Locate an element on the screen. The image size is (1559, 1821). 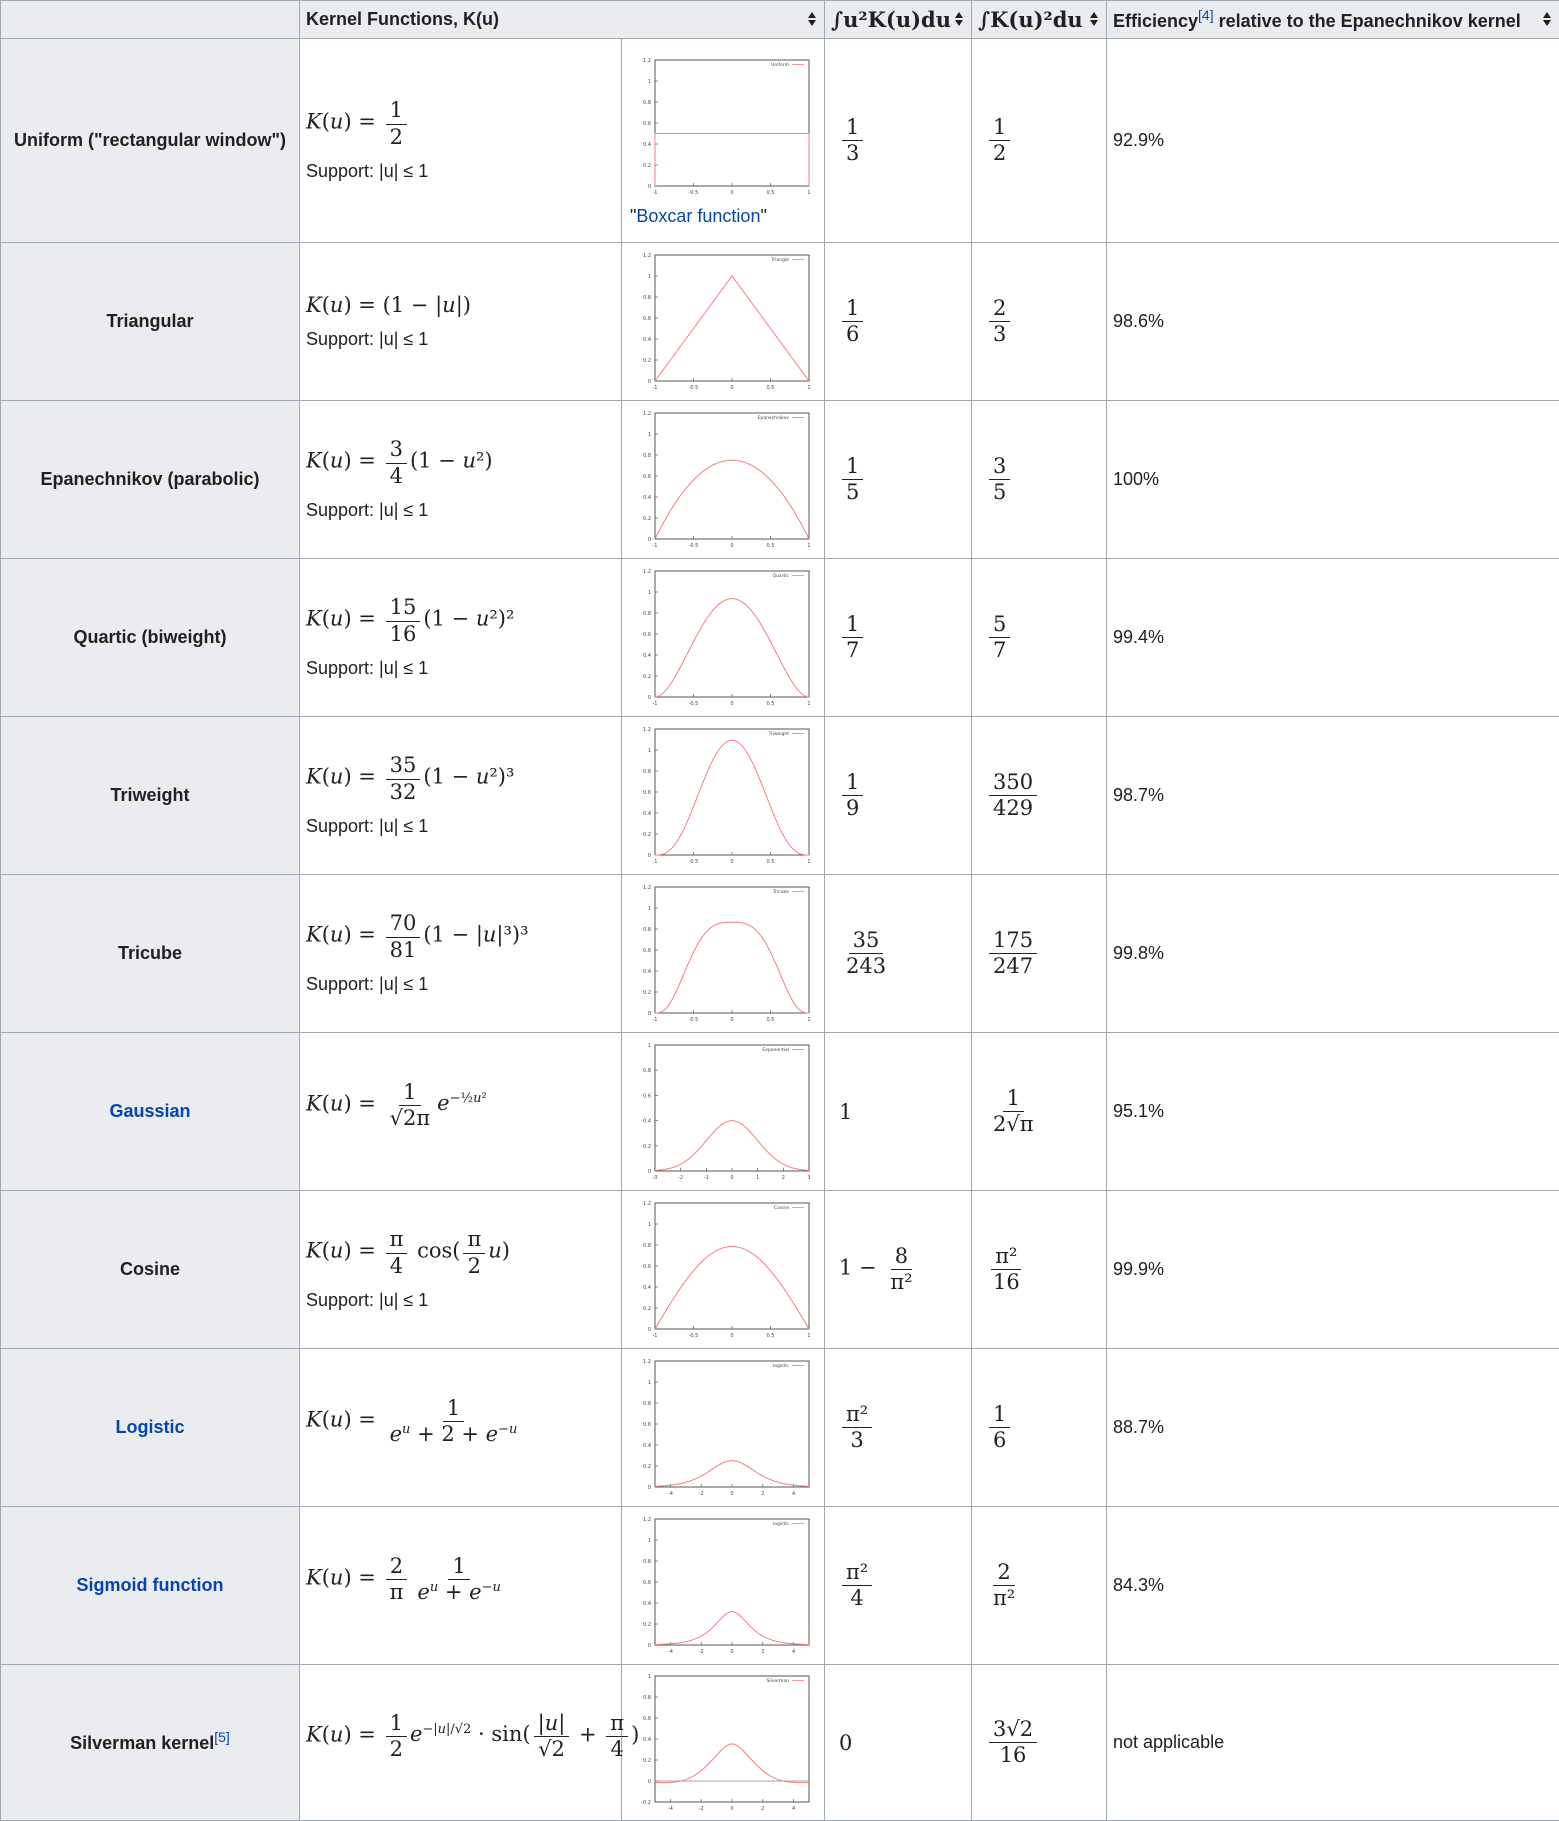
kernel-plot: 00.20.40.60.811.2-1-0.500.51Triangle is located at coordinates (723, 322).